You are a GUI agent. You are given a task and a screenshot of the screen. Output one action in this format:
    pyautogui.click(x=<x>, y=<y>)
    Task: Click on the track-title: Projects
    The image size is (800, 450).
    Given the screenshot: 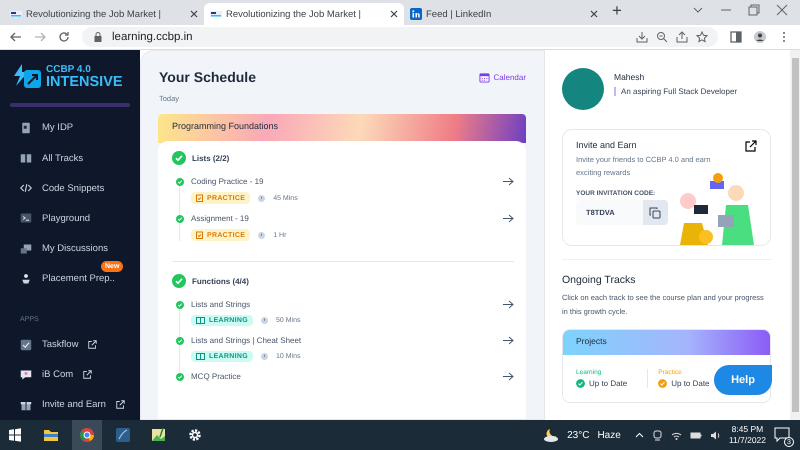 What is the action you would take?
    pyautogui.click(x=666, y=342)
    